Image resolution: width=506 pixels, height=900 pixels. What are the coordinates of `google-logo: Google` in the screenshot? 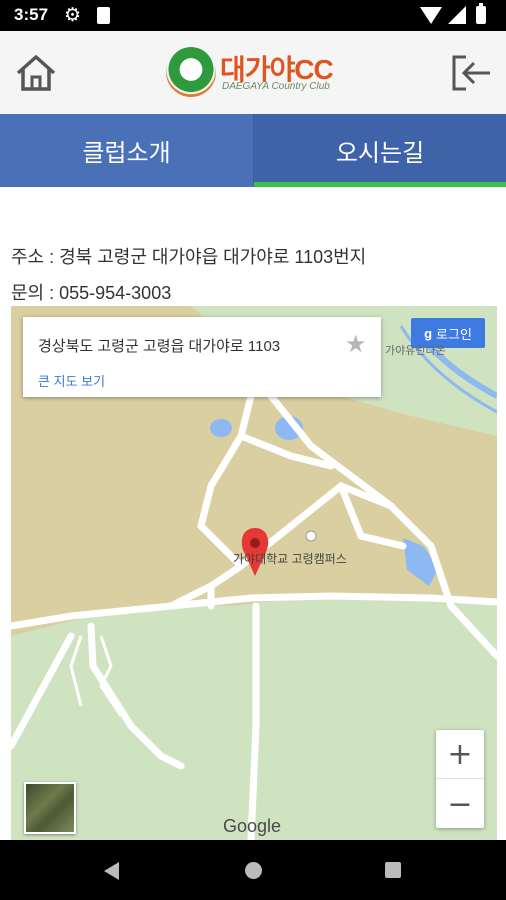 It's located at (252, 826).